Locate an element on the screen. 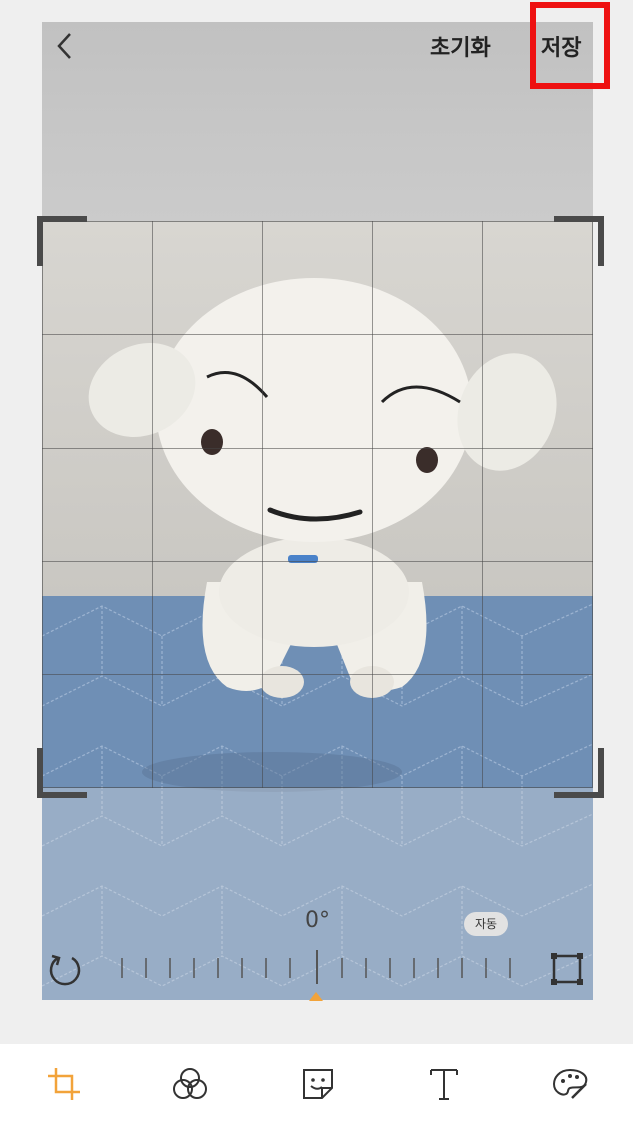  rotate-button is located at coordinates (65, 969).